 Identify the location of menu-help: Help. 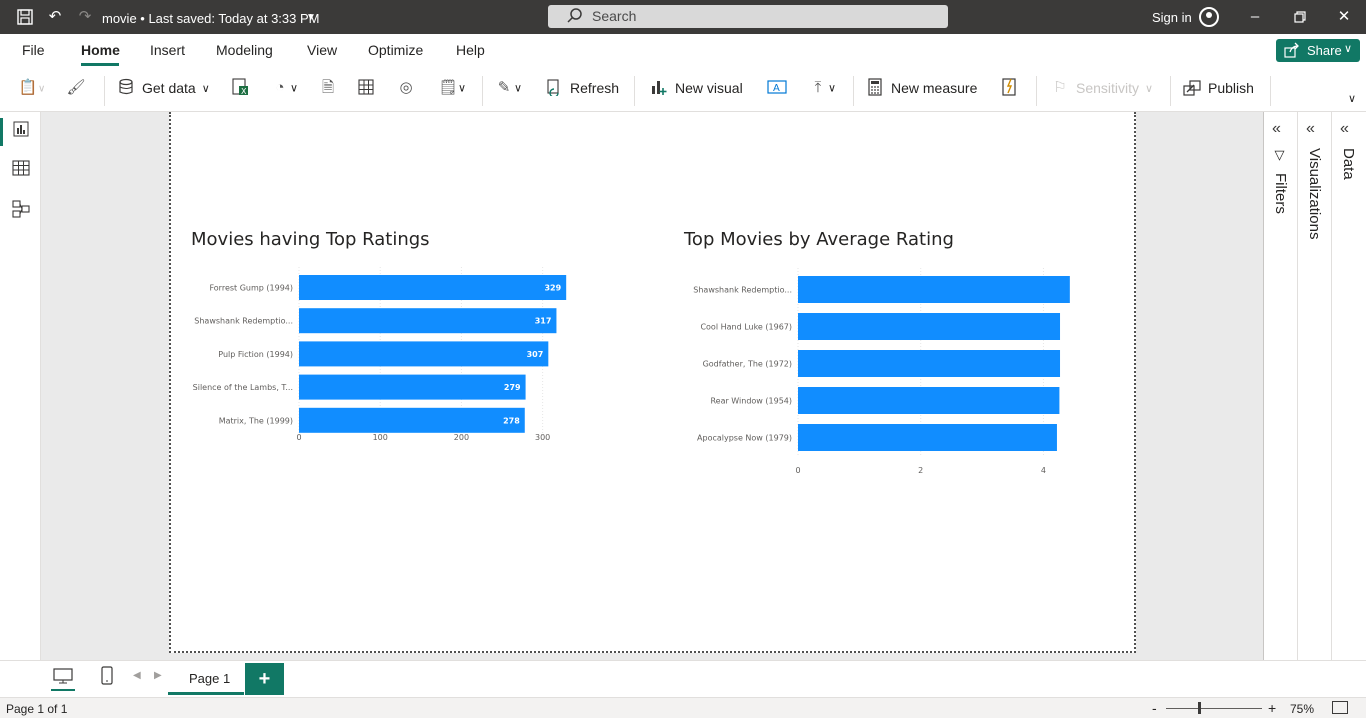
(470, 50).